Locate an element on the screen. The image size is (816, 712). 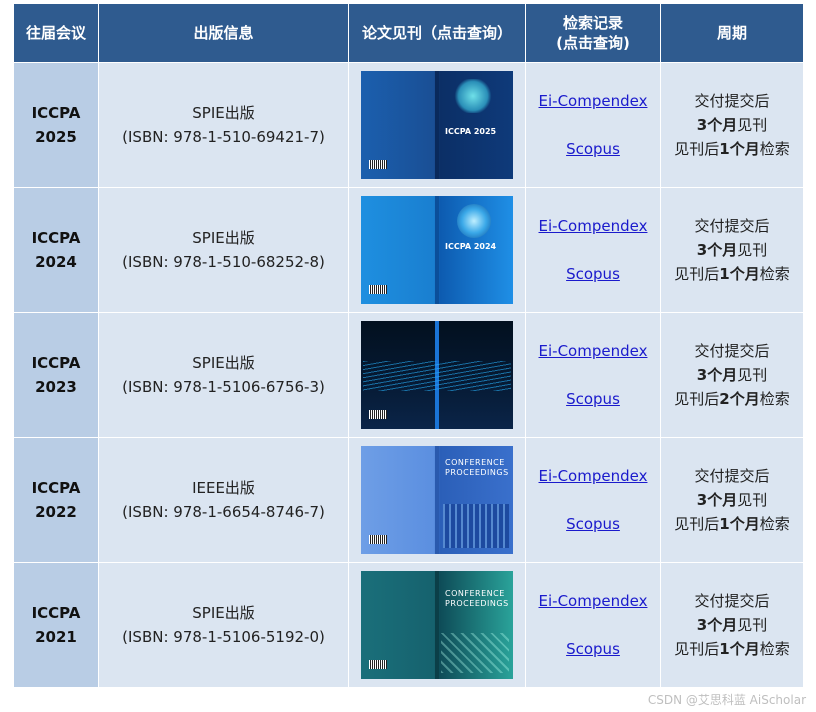
conference-year: 2022 is located at coordinates (56, 512).